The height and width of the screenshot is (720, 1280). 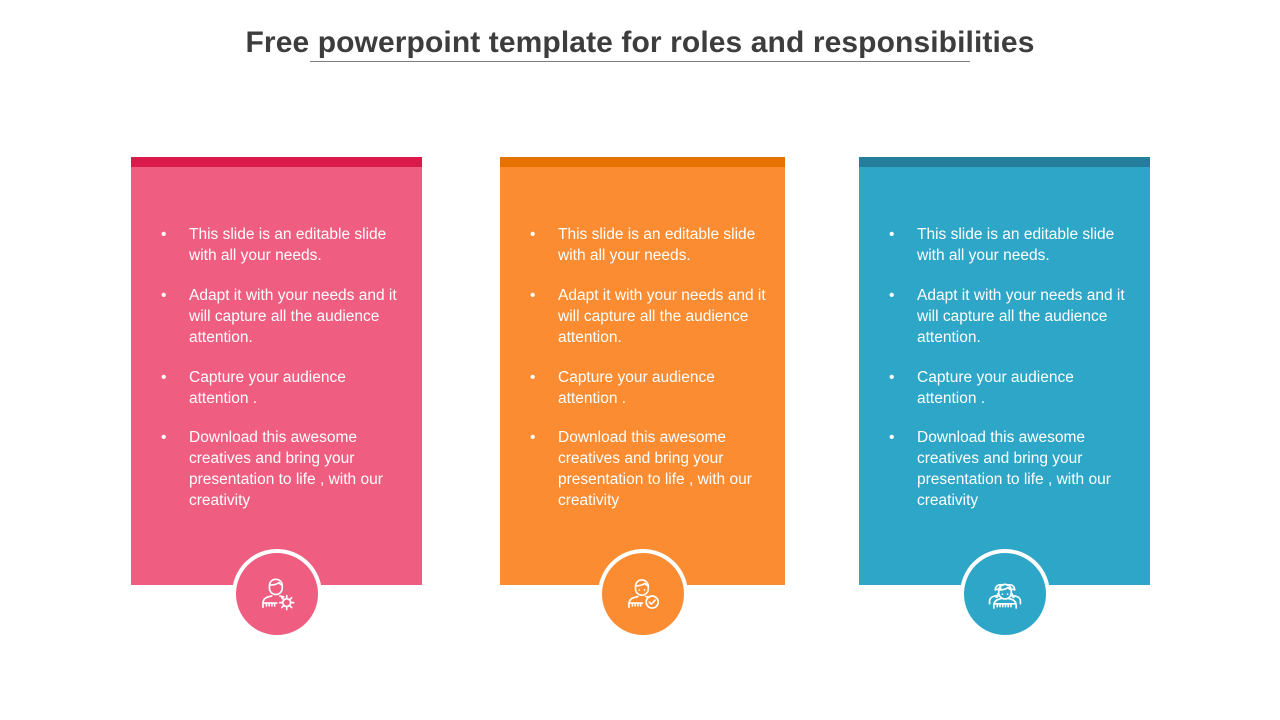 What do you see at coordinates (1004, 162) in the screenshot?
I see `card-accent-bar-blue` at bounding box center [1004, 162].